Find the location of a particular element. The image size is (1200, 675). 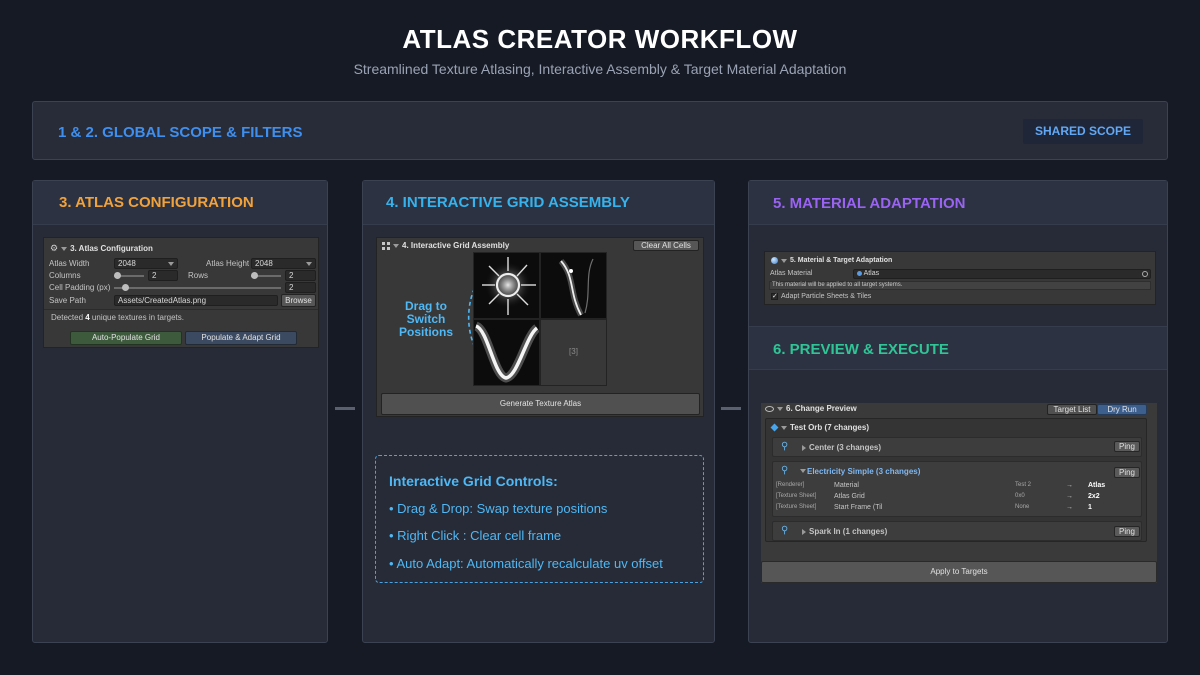

grid-control-item: • Drag & Drop: Swap texture positions is located at coordinates (498, 508).